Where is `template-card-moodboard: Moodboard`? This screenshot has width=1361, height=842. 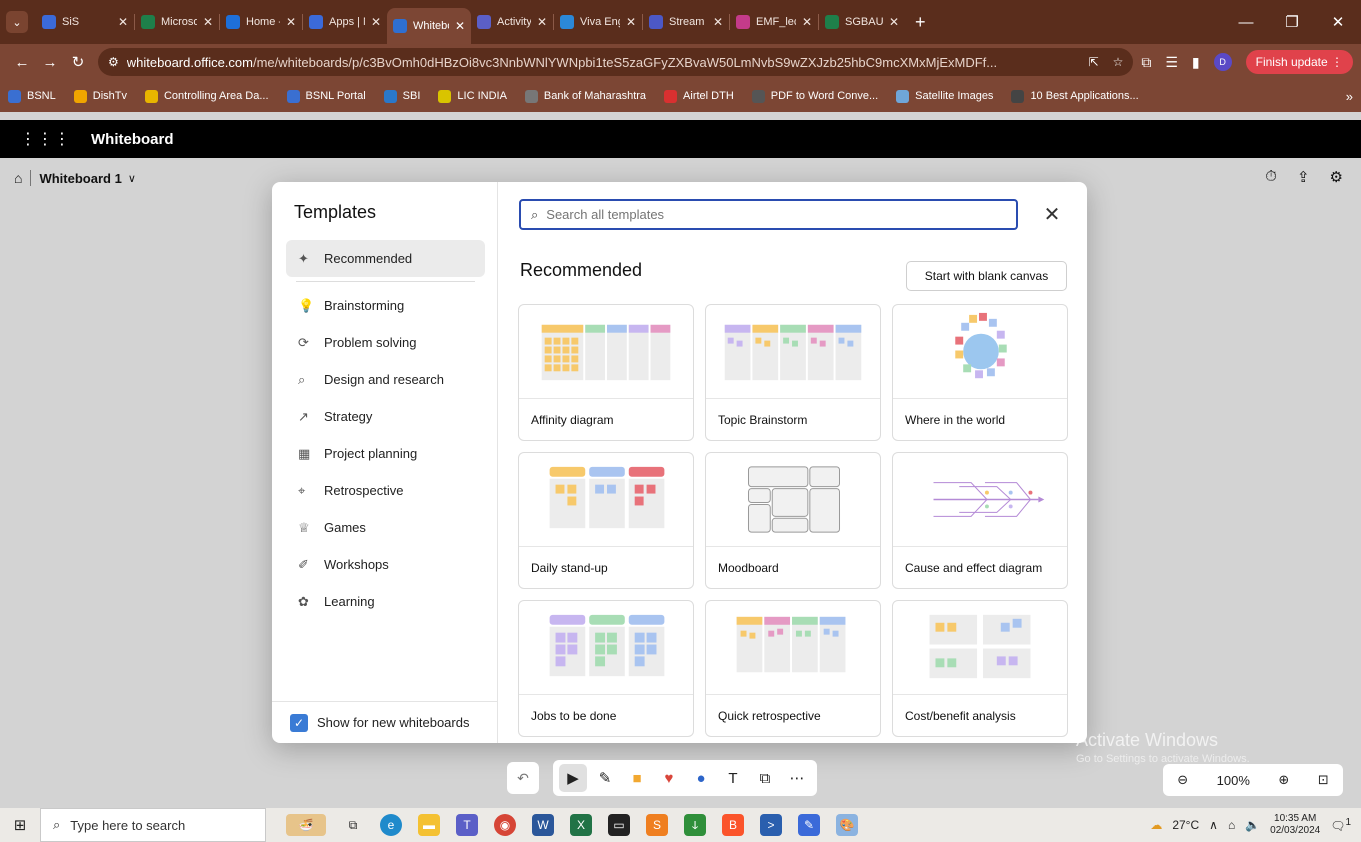 template-card-moodboard: Moodboard is located at coordinates (793, 520).